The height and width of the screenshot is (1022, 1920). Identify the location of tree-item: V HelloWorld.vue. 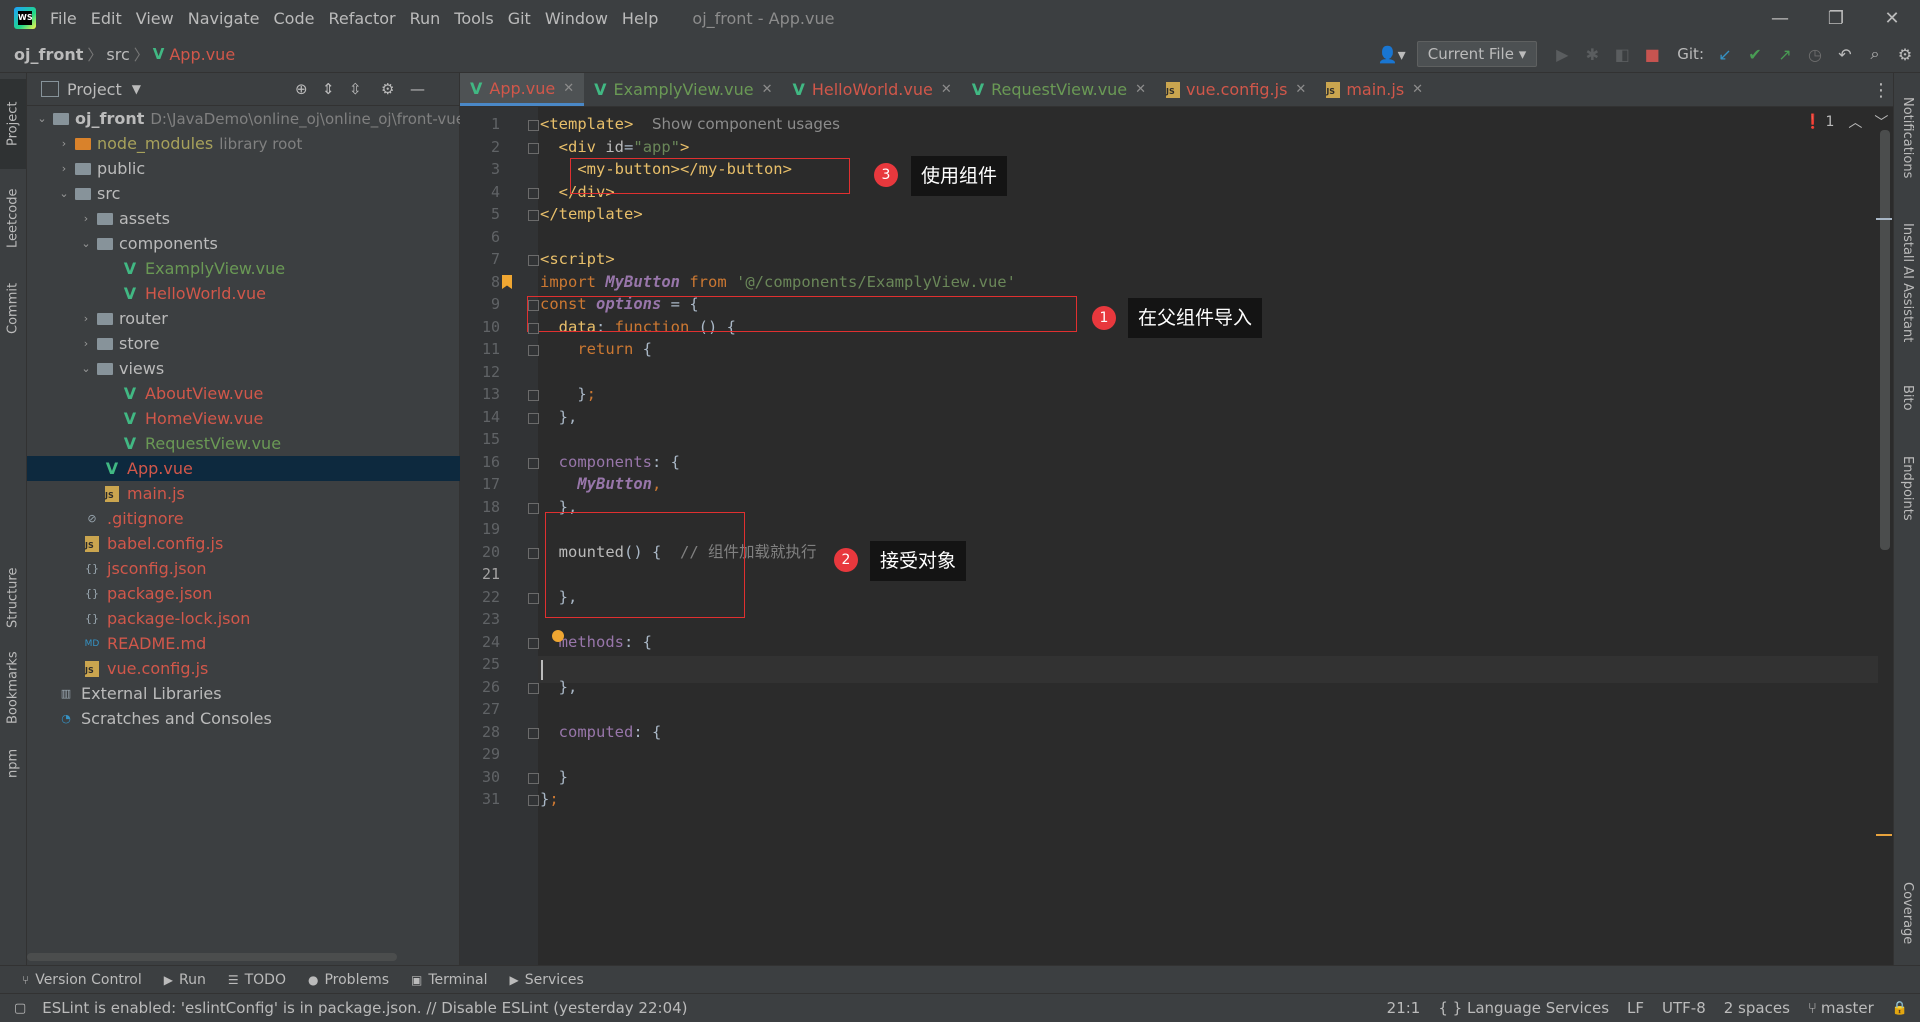
(281, 293).